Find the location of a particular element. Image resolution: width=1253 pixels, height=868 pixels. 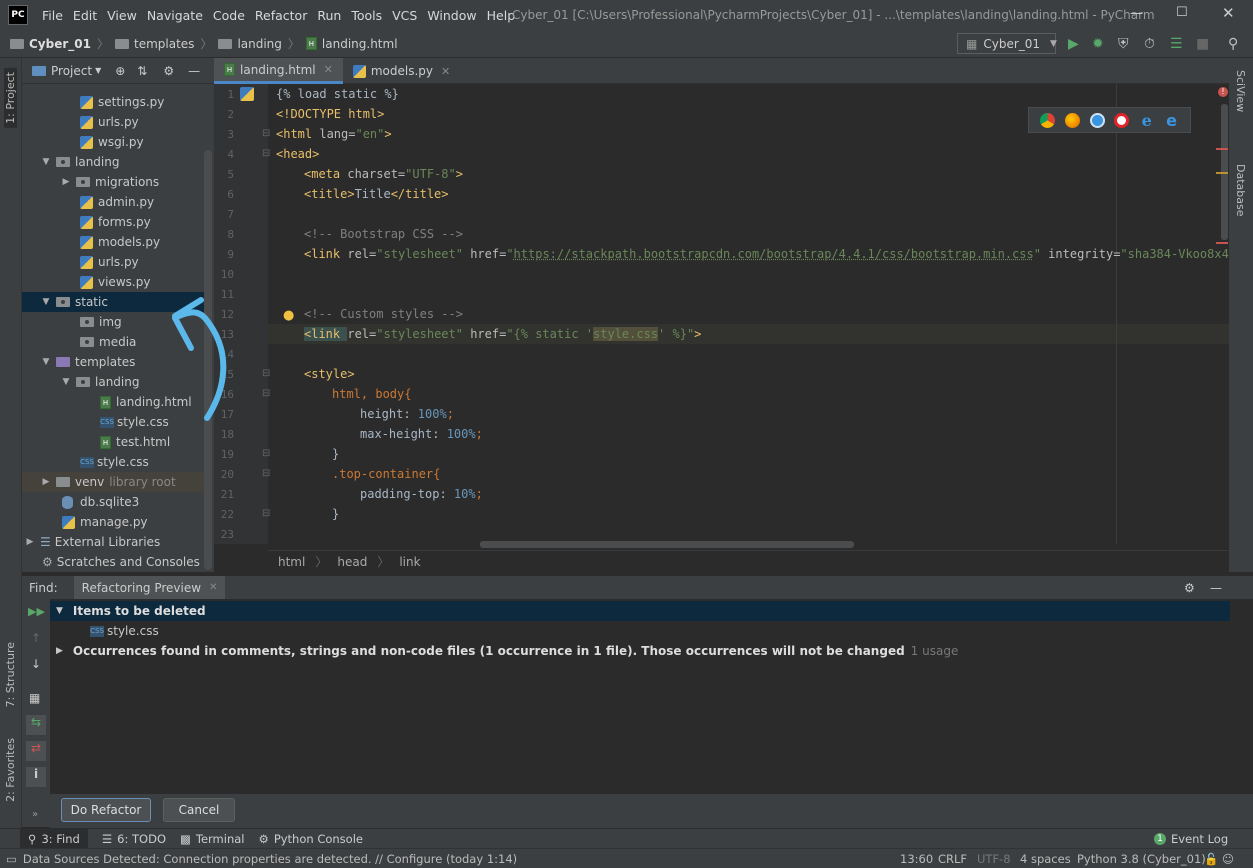

code-line-18: max-height: 100%; is located at coordinates (421, 434).